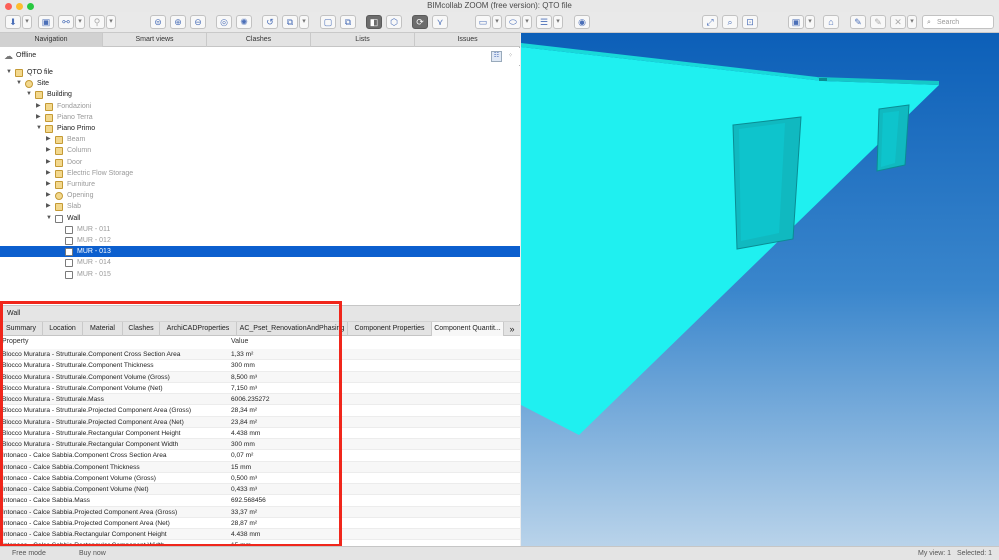 This screenshot has width=999, height=560. Describe the element at coordinates (898, 22) in the screenshot. I see `delete-issue-icon: ✕` at that location.